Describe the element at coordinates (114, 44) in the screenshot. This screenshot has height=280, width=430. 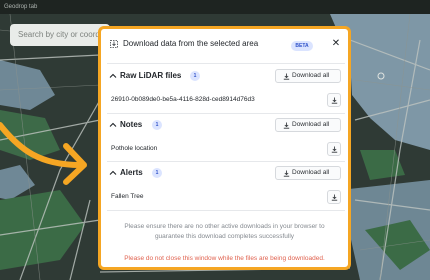
I see `area-download-icon` at that location.